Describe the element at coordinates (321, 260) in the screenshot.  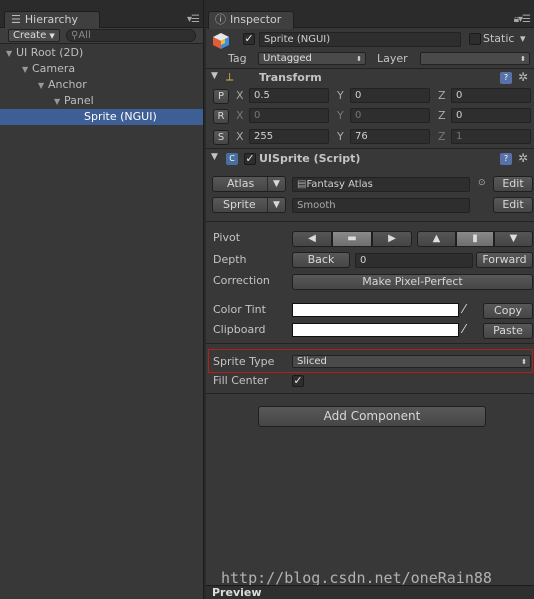
I see `depth-back-button: Back` at that location.